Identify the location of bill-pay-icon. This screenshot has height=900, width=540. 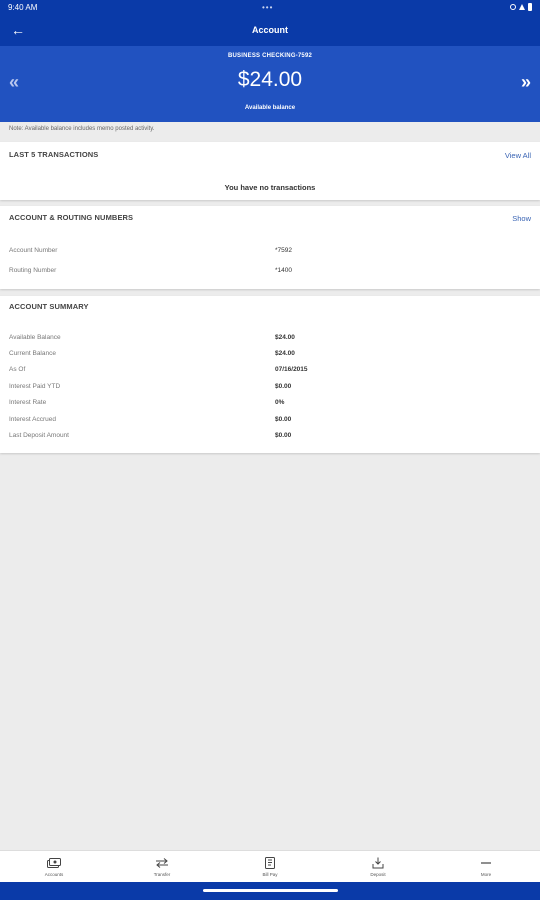
(270, 862).